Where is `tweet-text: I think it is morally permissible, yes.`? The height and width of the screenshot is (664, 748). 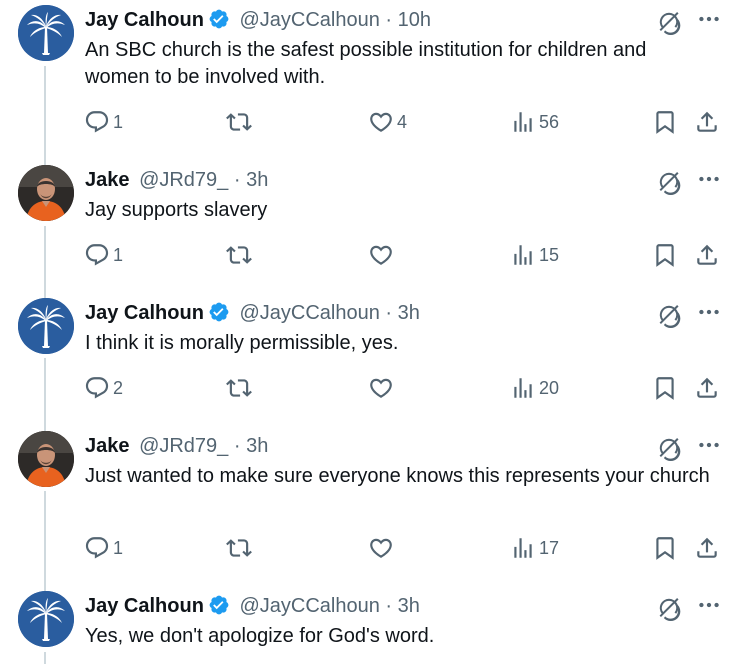
tweet-text: I think it is morally permissible, yes. is located at coordinates (242, 343).